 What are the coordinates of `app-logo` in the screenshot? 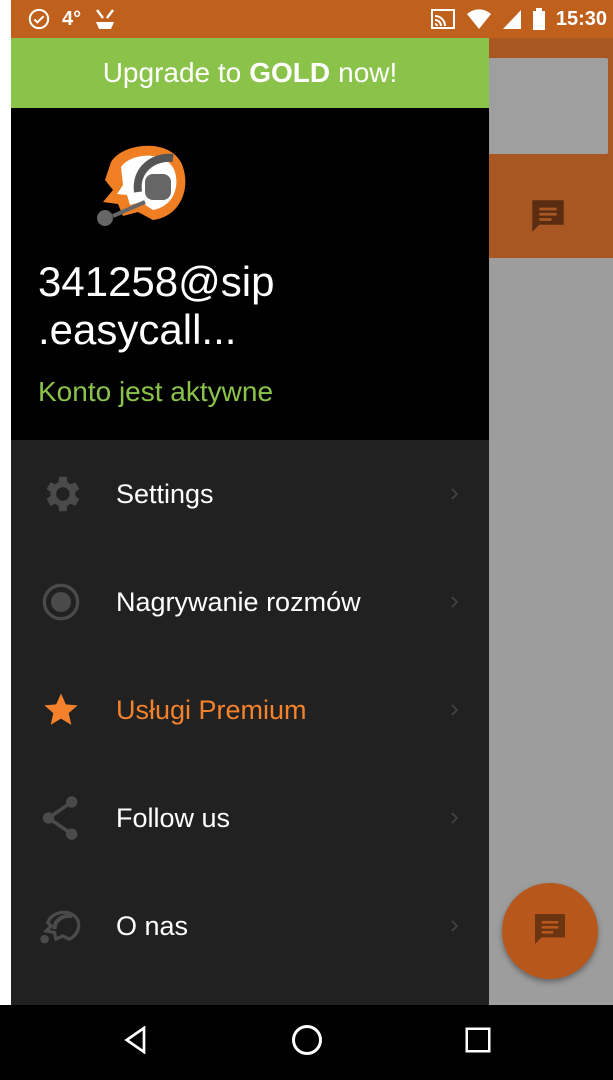 It's located at (144, 180).